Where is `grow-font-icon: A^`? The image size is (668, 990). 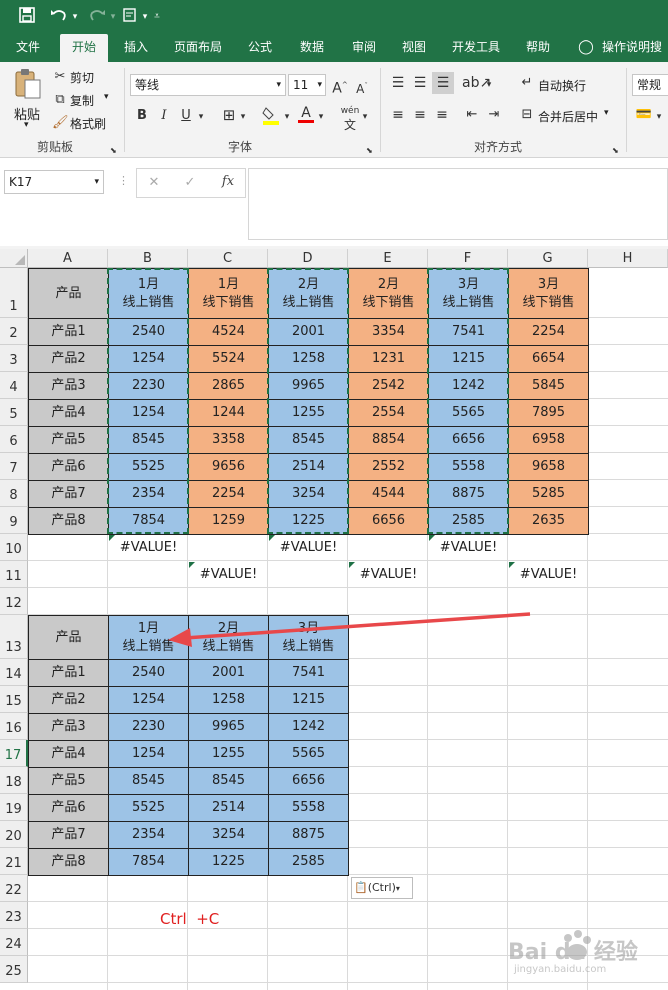
grow-font-icon: A^ is located at coordinates (340, 87).